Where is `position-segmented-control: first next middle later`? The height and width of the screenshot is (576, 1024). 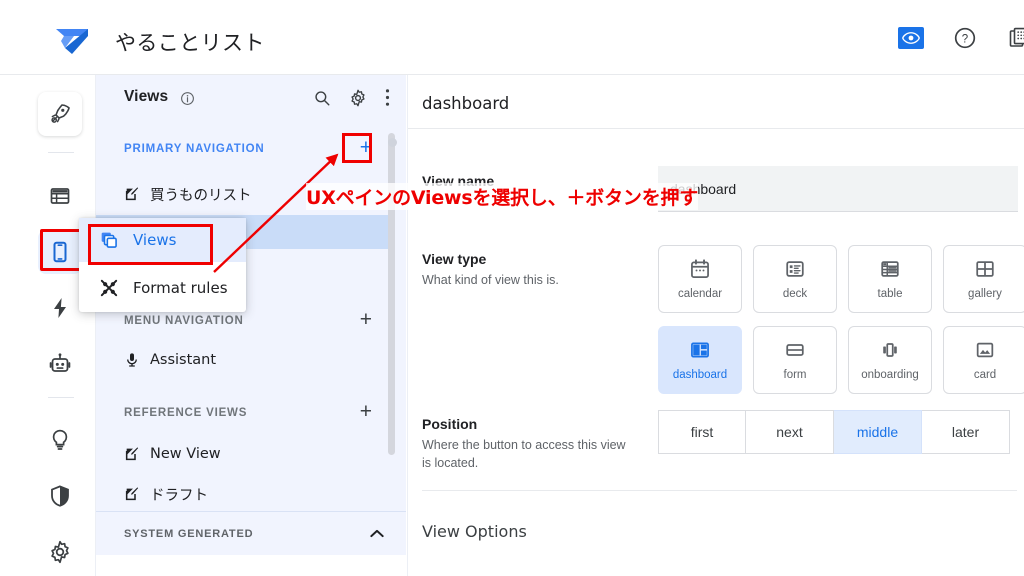 position-segmented-control: first next middle later is located at coordinates (834, 432).